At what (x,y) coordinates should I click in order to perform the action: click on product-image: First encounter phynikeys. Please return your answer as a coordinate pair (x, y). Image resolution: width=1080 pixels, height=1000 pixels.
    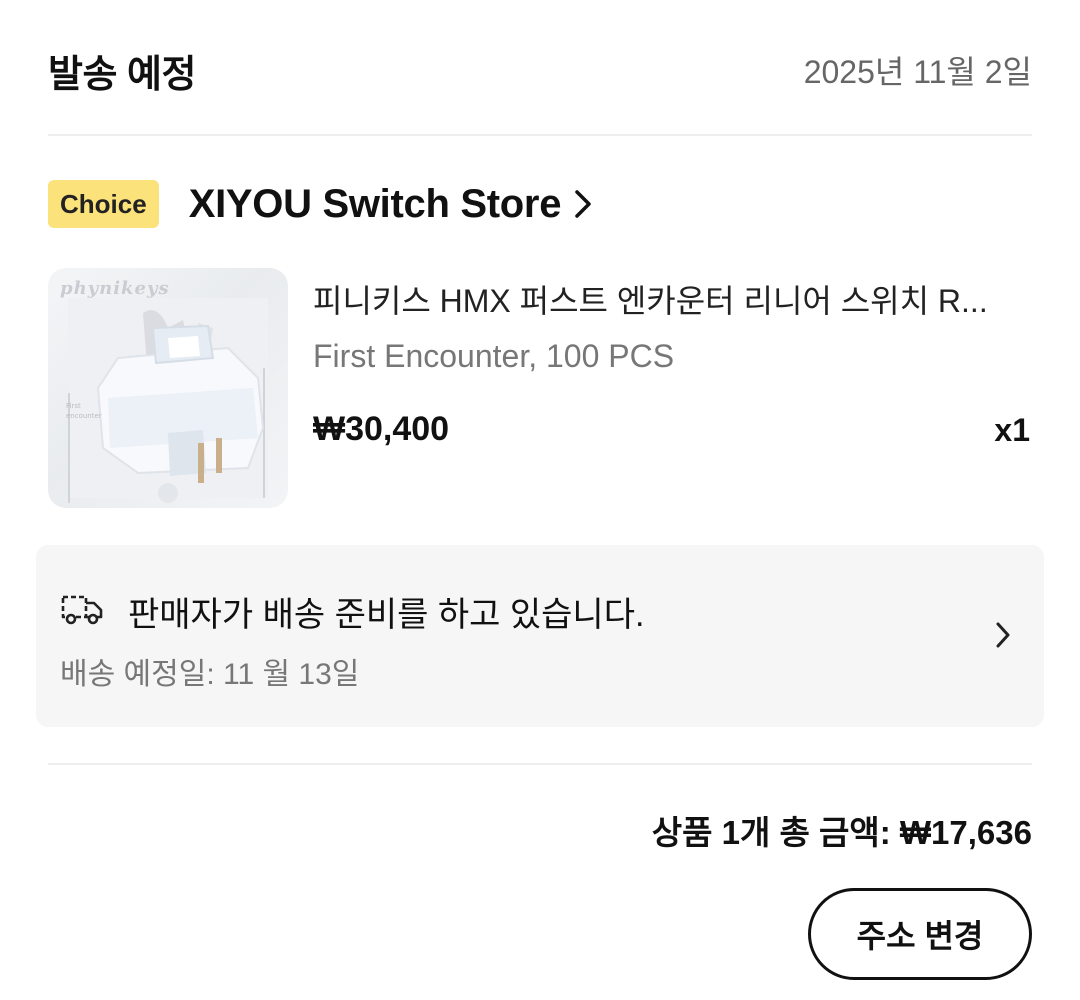
    Looking at the image, I should click on (168, 388).